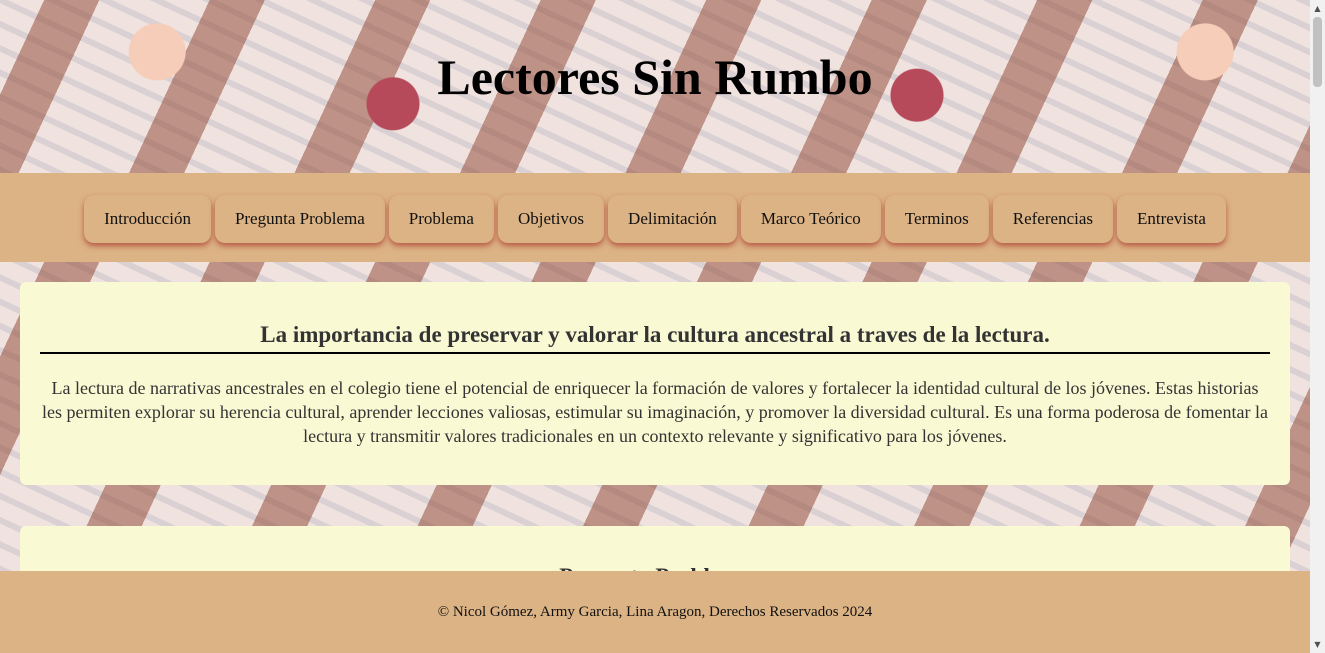 Image resolution: width=1325 pixels, height=653 pixels. I want to click on nav-item-terminos: Terminos, so click(936, 219).